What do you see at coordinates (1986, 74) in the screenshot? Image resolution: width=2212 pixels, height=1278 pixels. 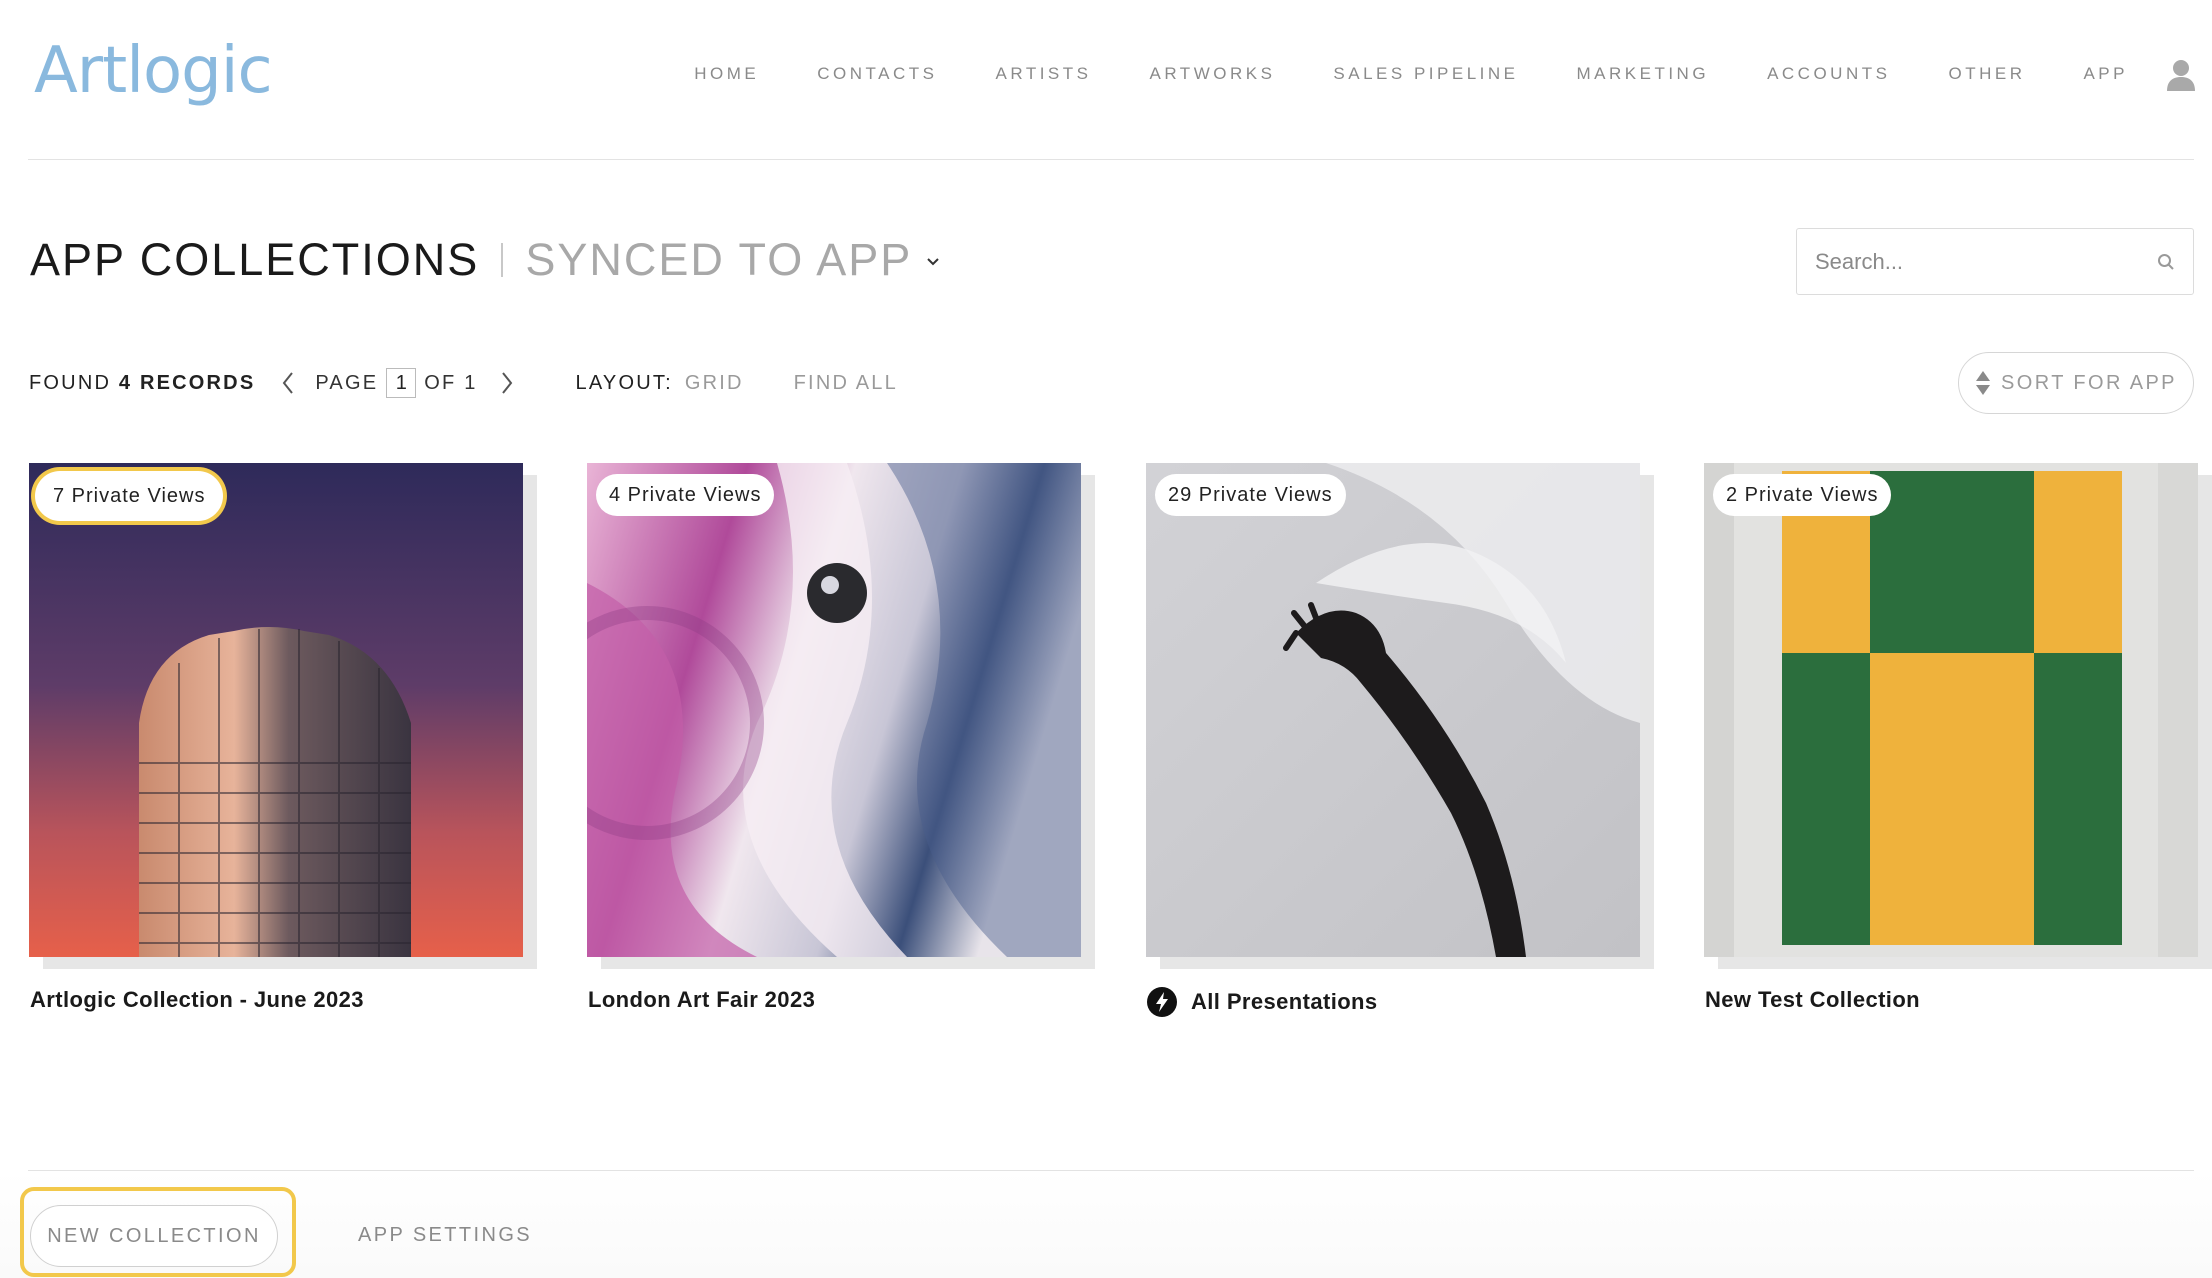 I see `nav-other: OTHER` at bounding box center [1986, 74].